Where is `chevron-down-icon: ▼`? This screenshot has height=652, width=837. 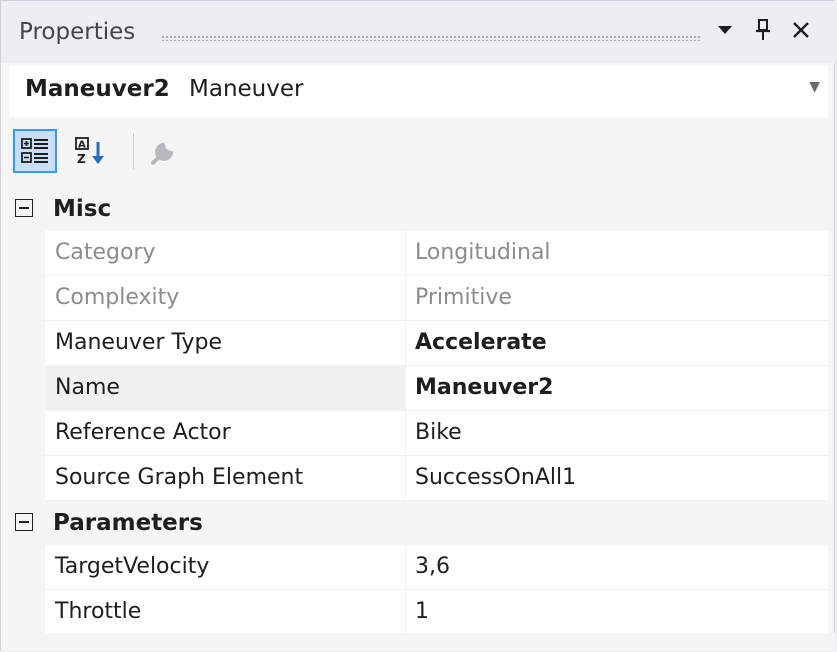 chevron-down-icon: ▼ is located at coordinates (814, 87).